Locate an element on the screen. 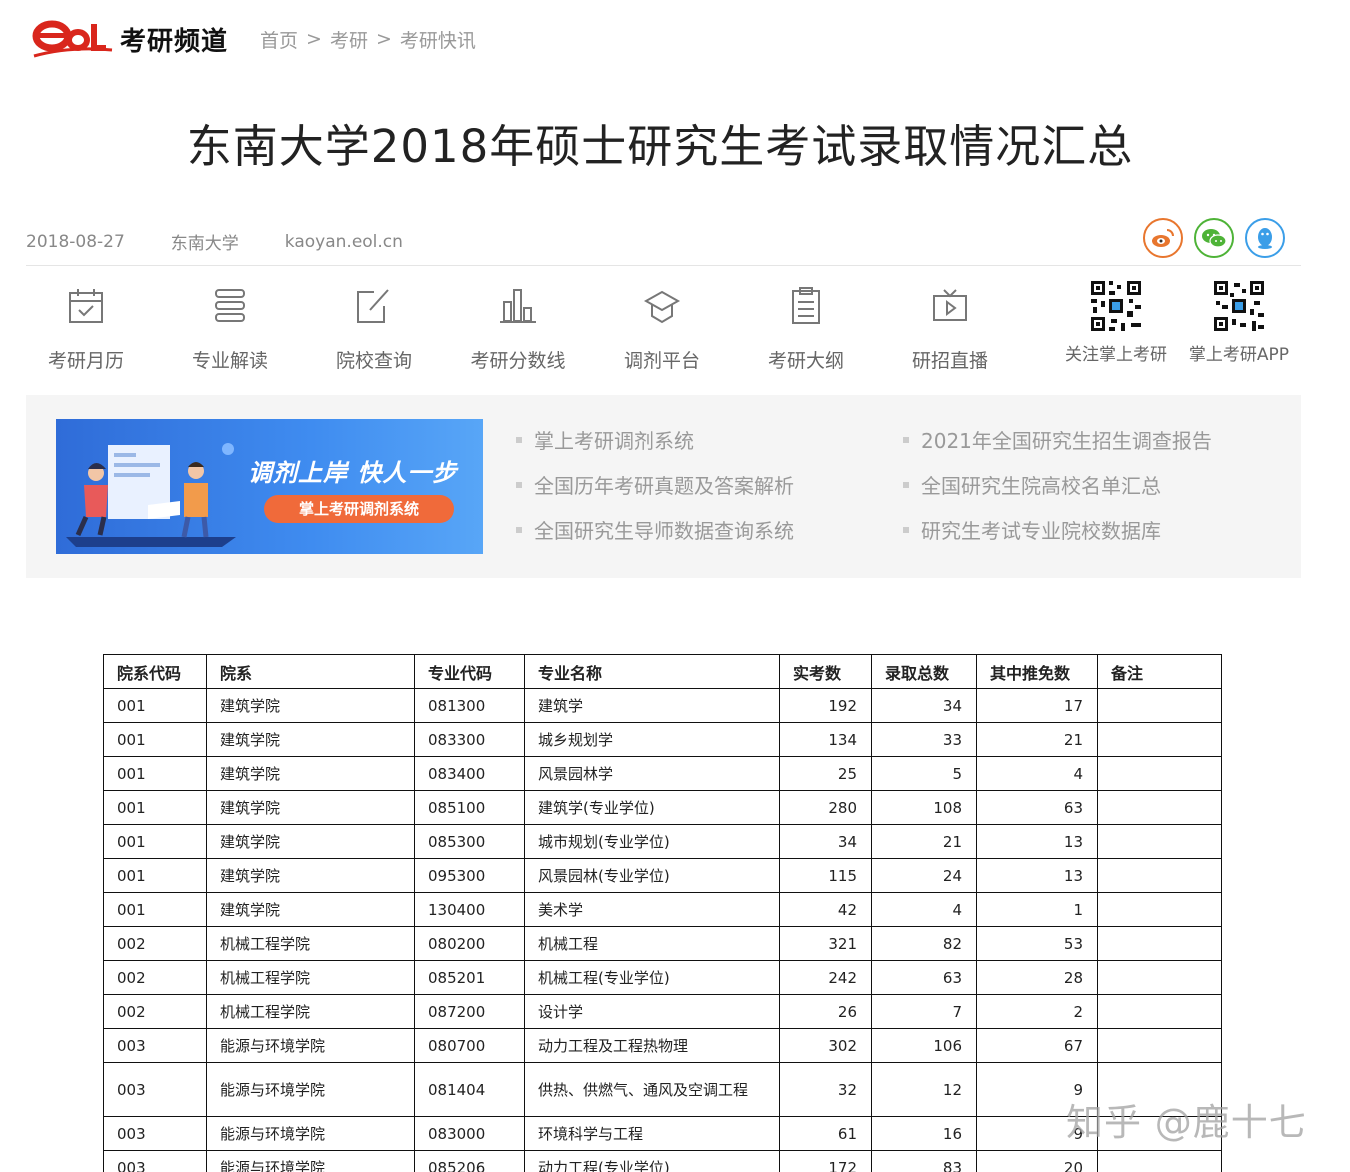  table-row: 003 能源与环境学院 080700 动力工程及工程热物理 302 106 67 is located at coordinates (662, 1045).